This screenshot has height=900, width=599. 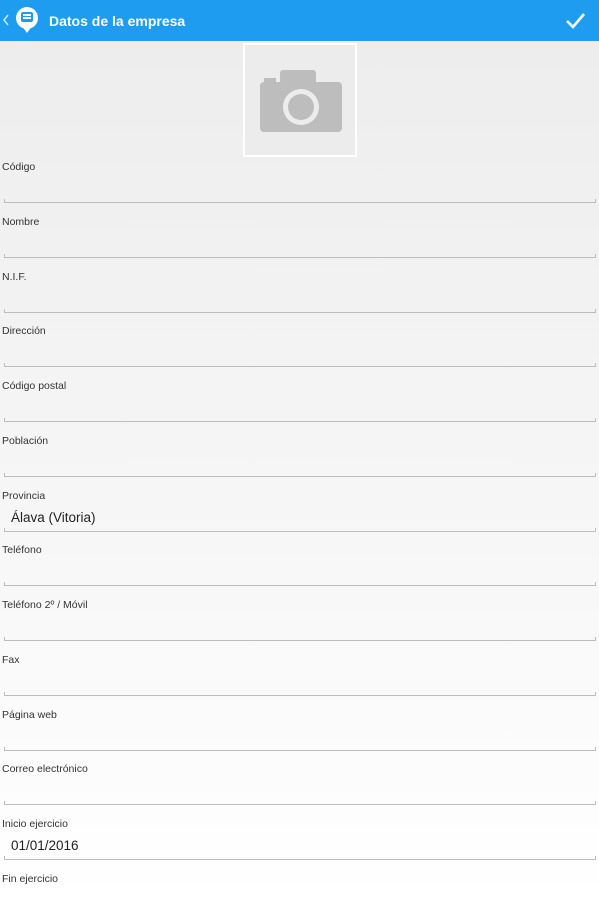 I want to click on company-photo, so click(x=300, y=100).